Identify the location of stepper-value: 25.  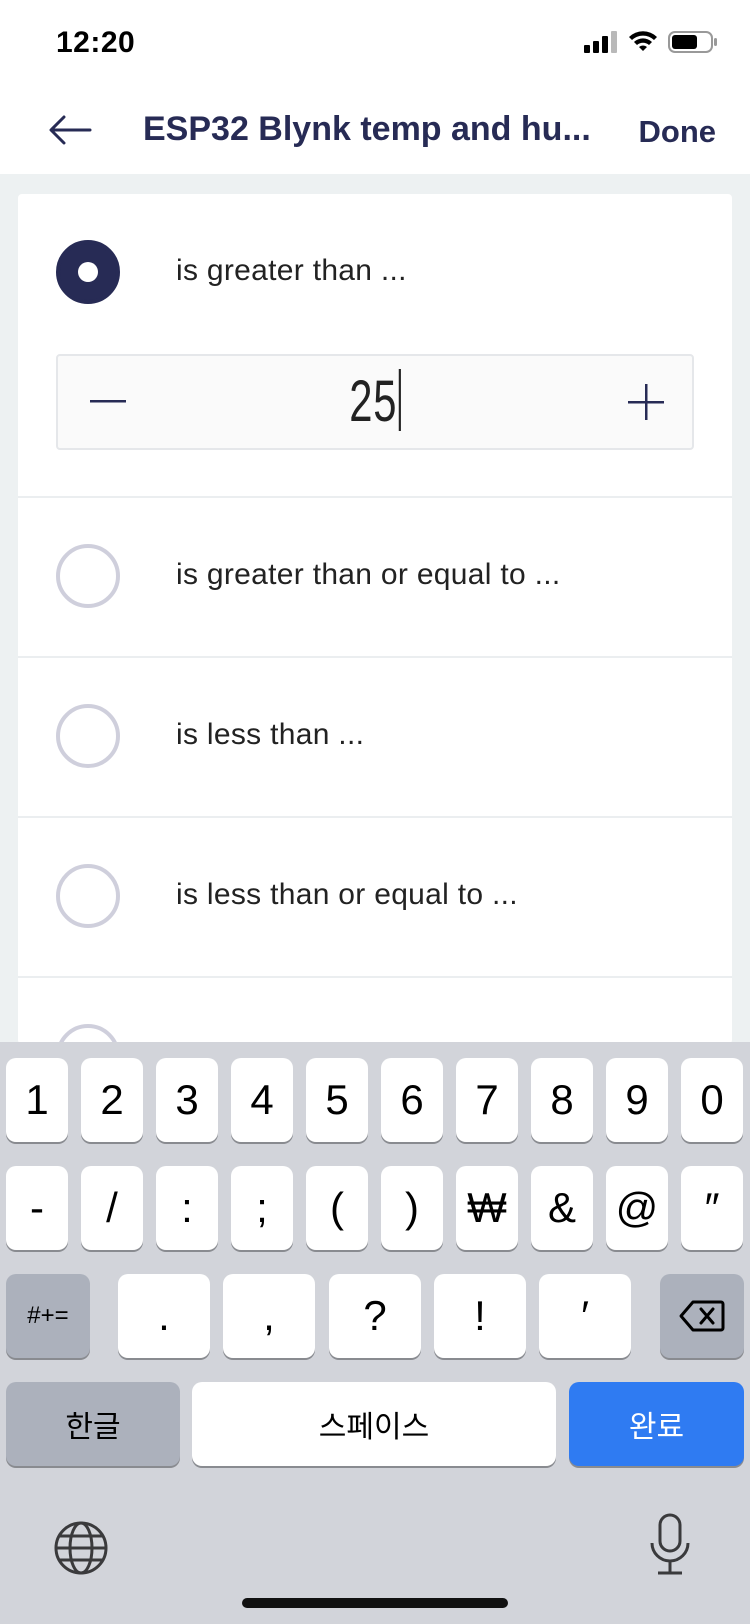
(373, 401).